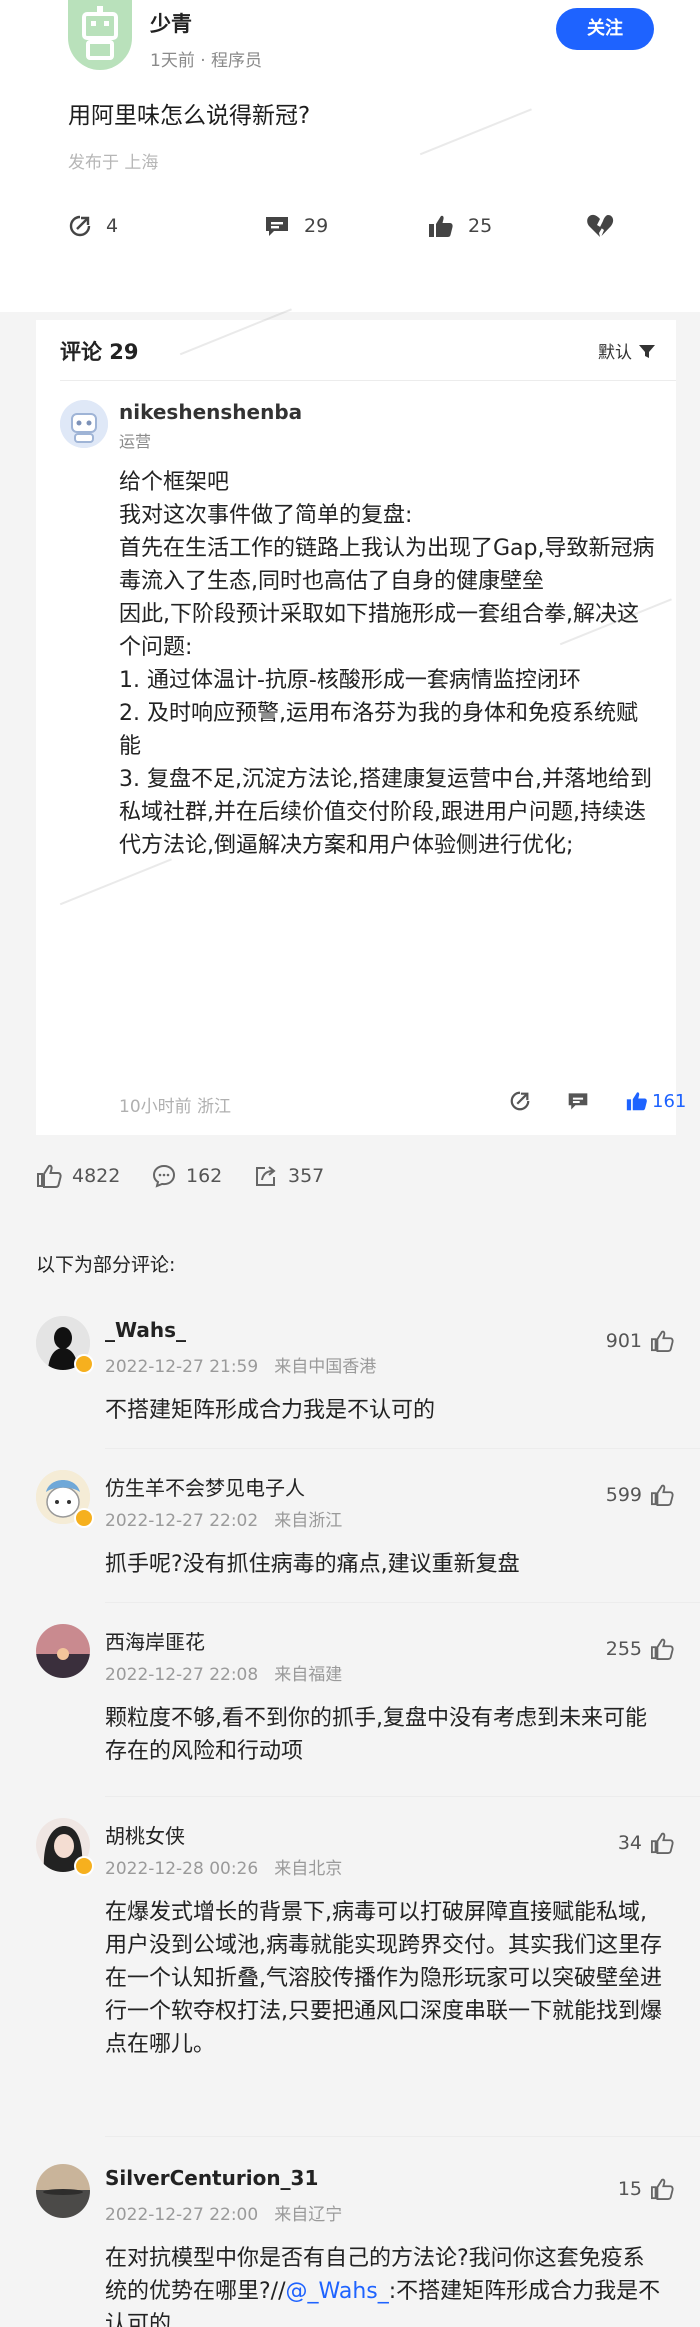 The image size is (700, 2327). Describe the element at coordinates (266, 1176) in the screenshot. I see `forward-icon` at that location.